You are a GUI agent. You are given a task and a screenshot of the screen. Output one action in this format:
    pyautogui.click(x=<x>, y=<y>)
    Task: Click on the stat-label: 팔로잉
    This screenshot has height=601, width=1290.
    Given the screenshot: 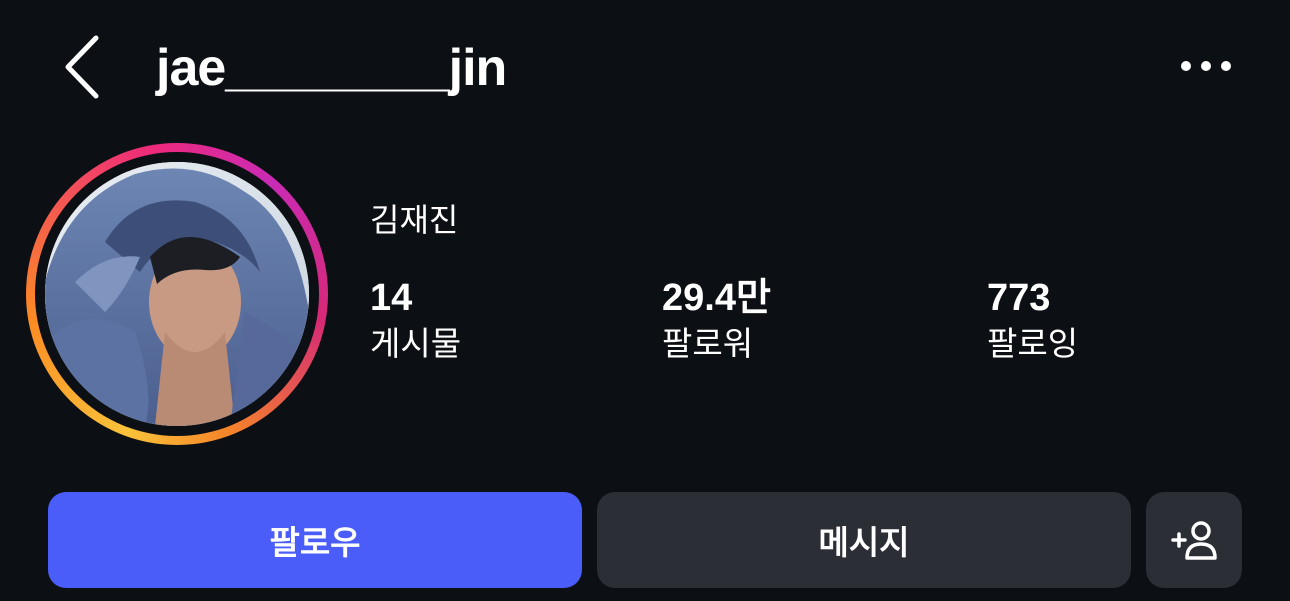 What is the action you would take?
    pyautogui.click(x=1033, y=343)
    